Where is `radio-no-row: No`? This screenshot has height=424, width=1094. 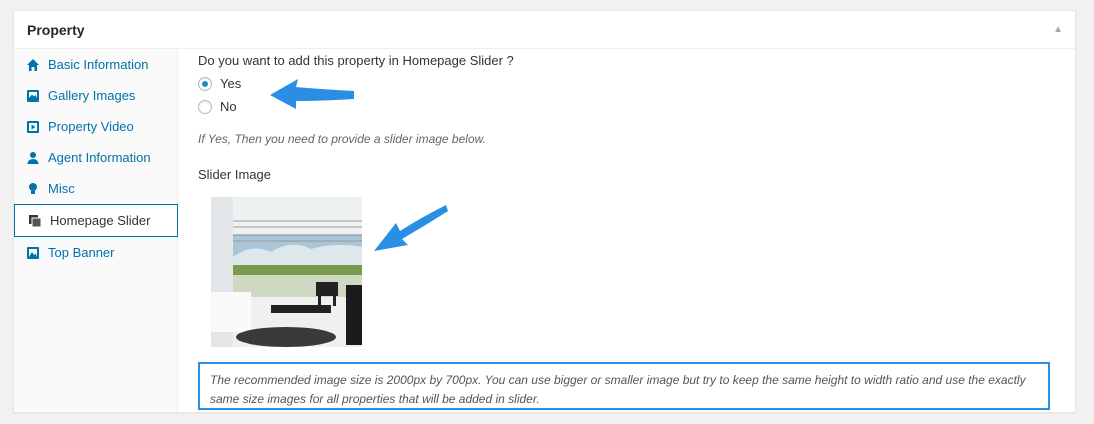
radio-no-row: No is located at coordinates (217, 106).